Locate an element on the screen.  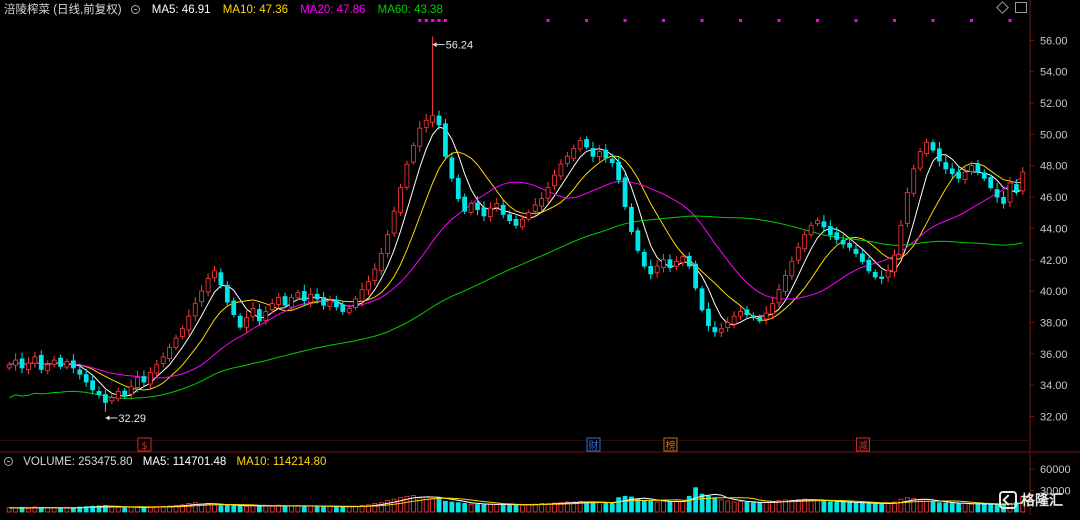
settings-toggle-icon is located at coordinates (135, 9).